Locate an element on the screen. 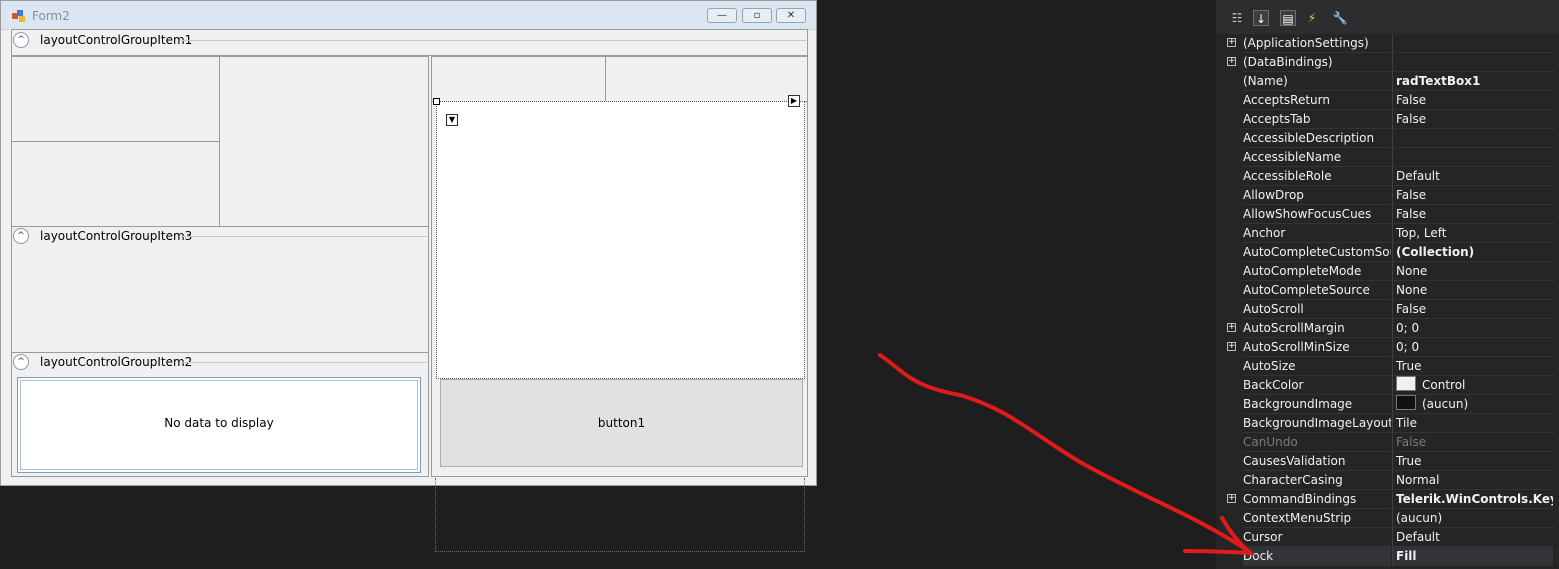 The image size is (1559, 569). property-row: CanUndo False is located at coordinates (1391, 442).